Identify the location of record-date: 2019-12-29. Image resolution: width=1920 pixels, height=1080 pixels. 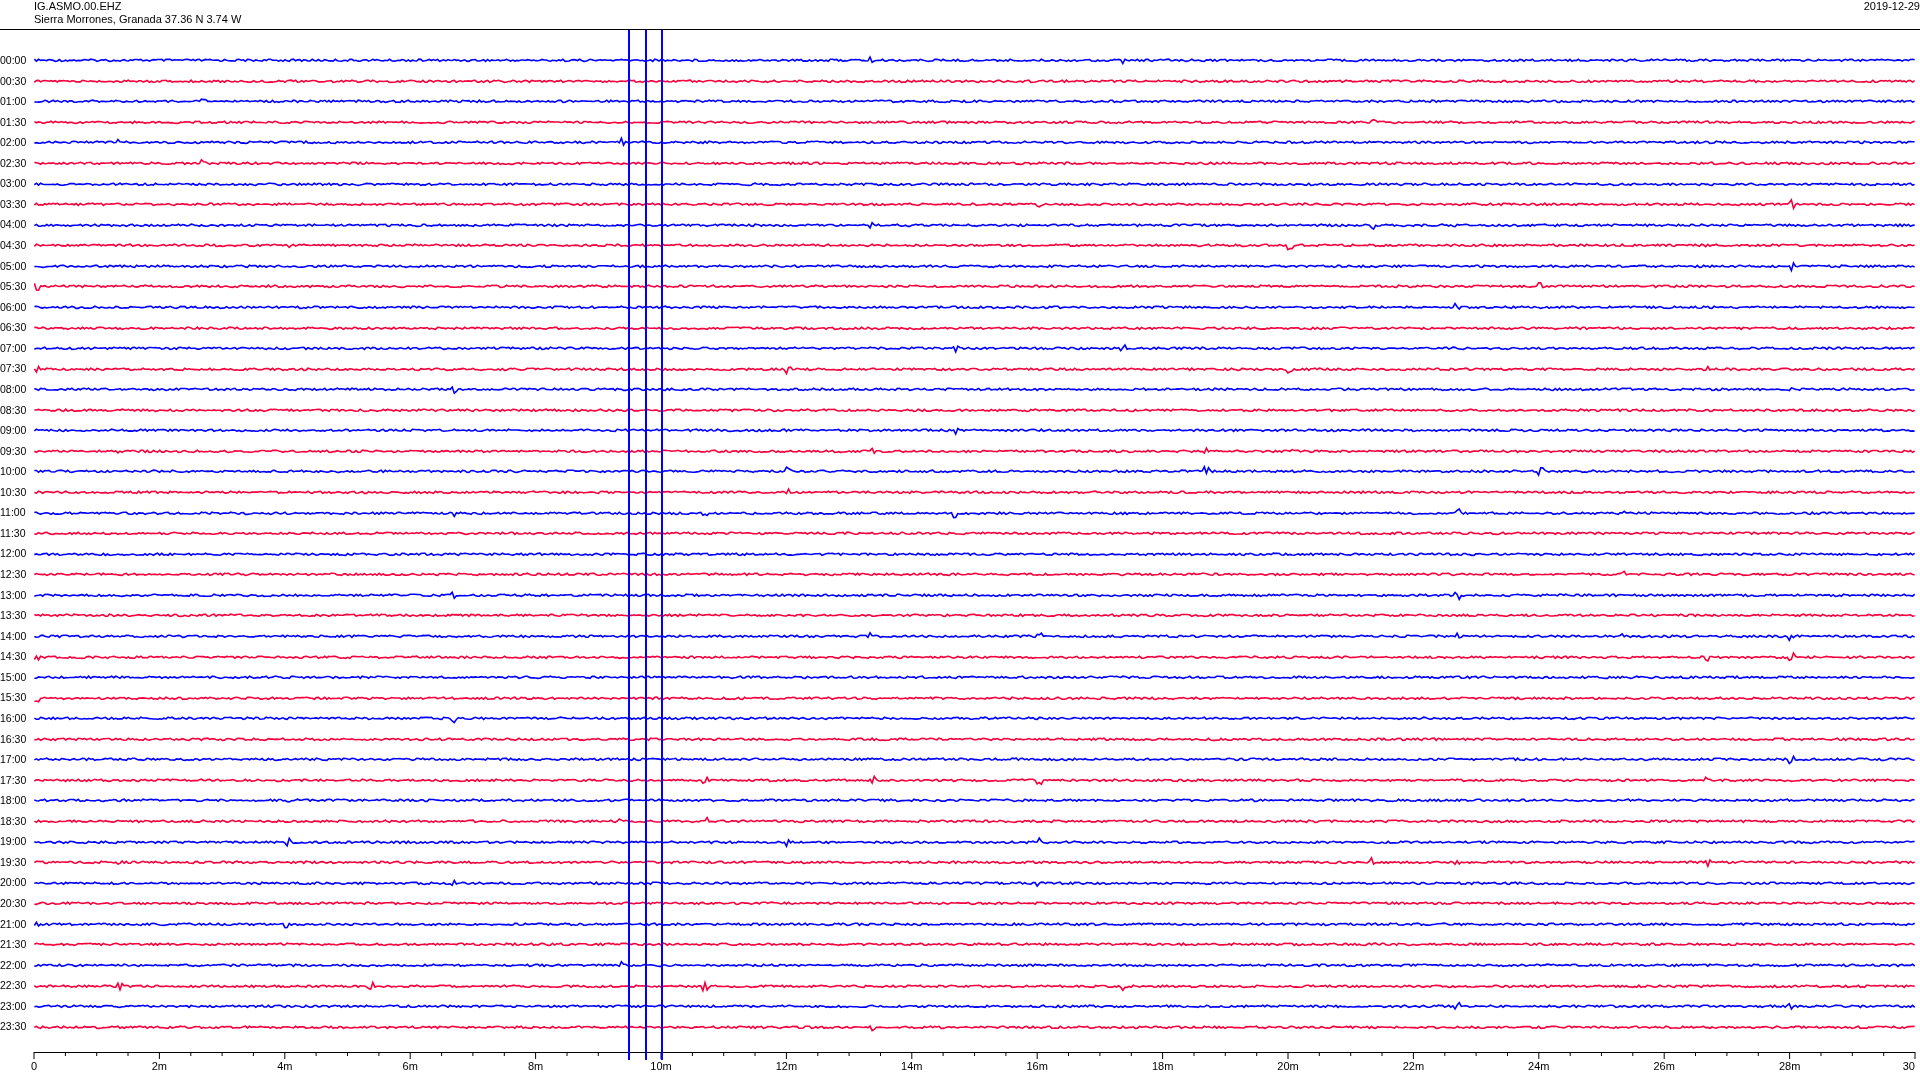
(1891, 7).